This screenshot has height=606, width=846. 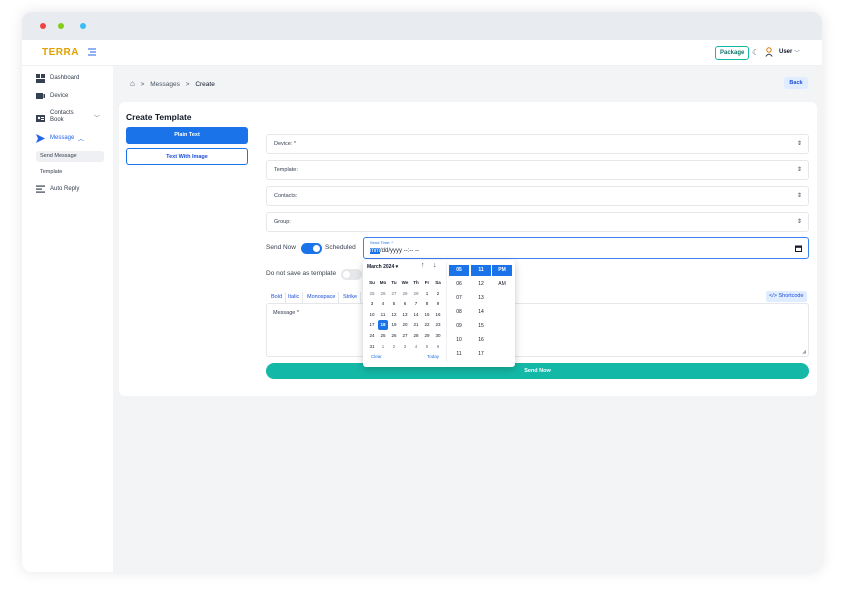 What do you see at coordinates (372, 315) in the screenshot?
I see `calendar-day: 10` at bounding box center [372, 315].